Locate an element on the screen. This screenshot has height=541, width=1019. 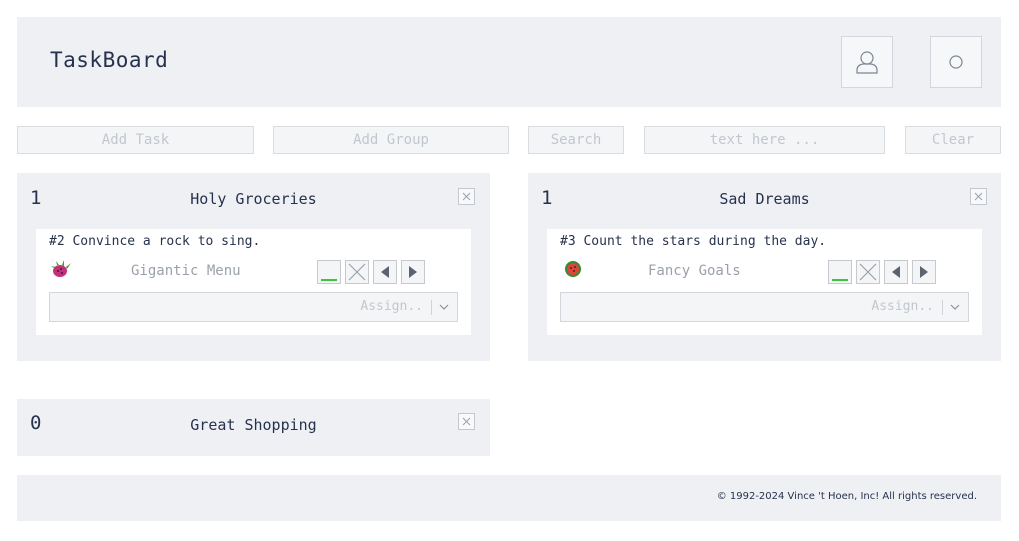
circle-icon is located at coordinates (956, 62).